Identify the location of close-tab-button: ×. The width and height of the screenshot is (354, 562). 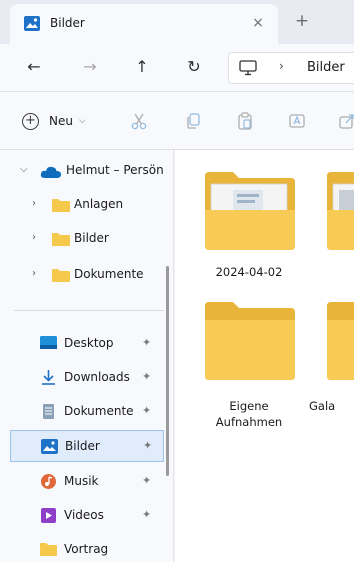
(258, 23).